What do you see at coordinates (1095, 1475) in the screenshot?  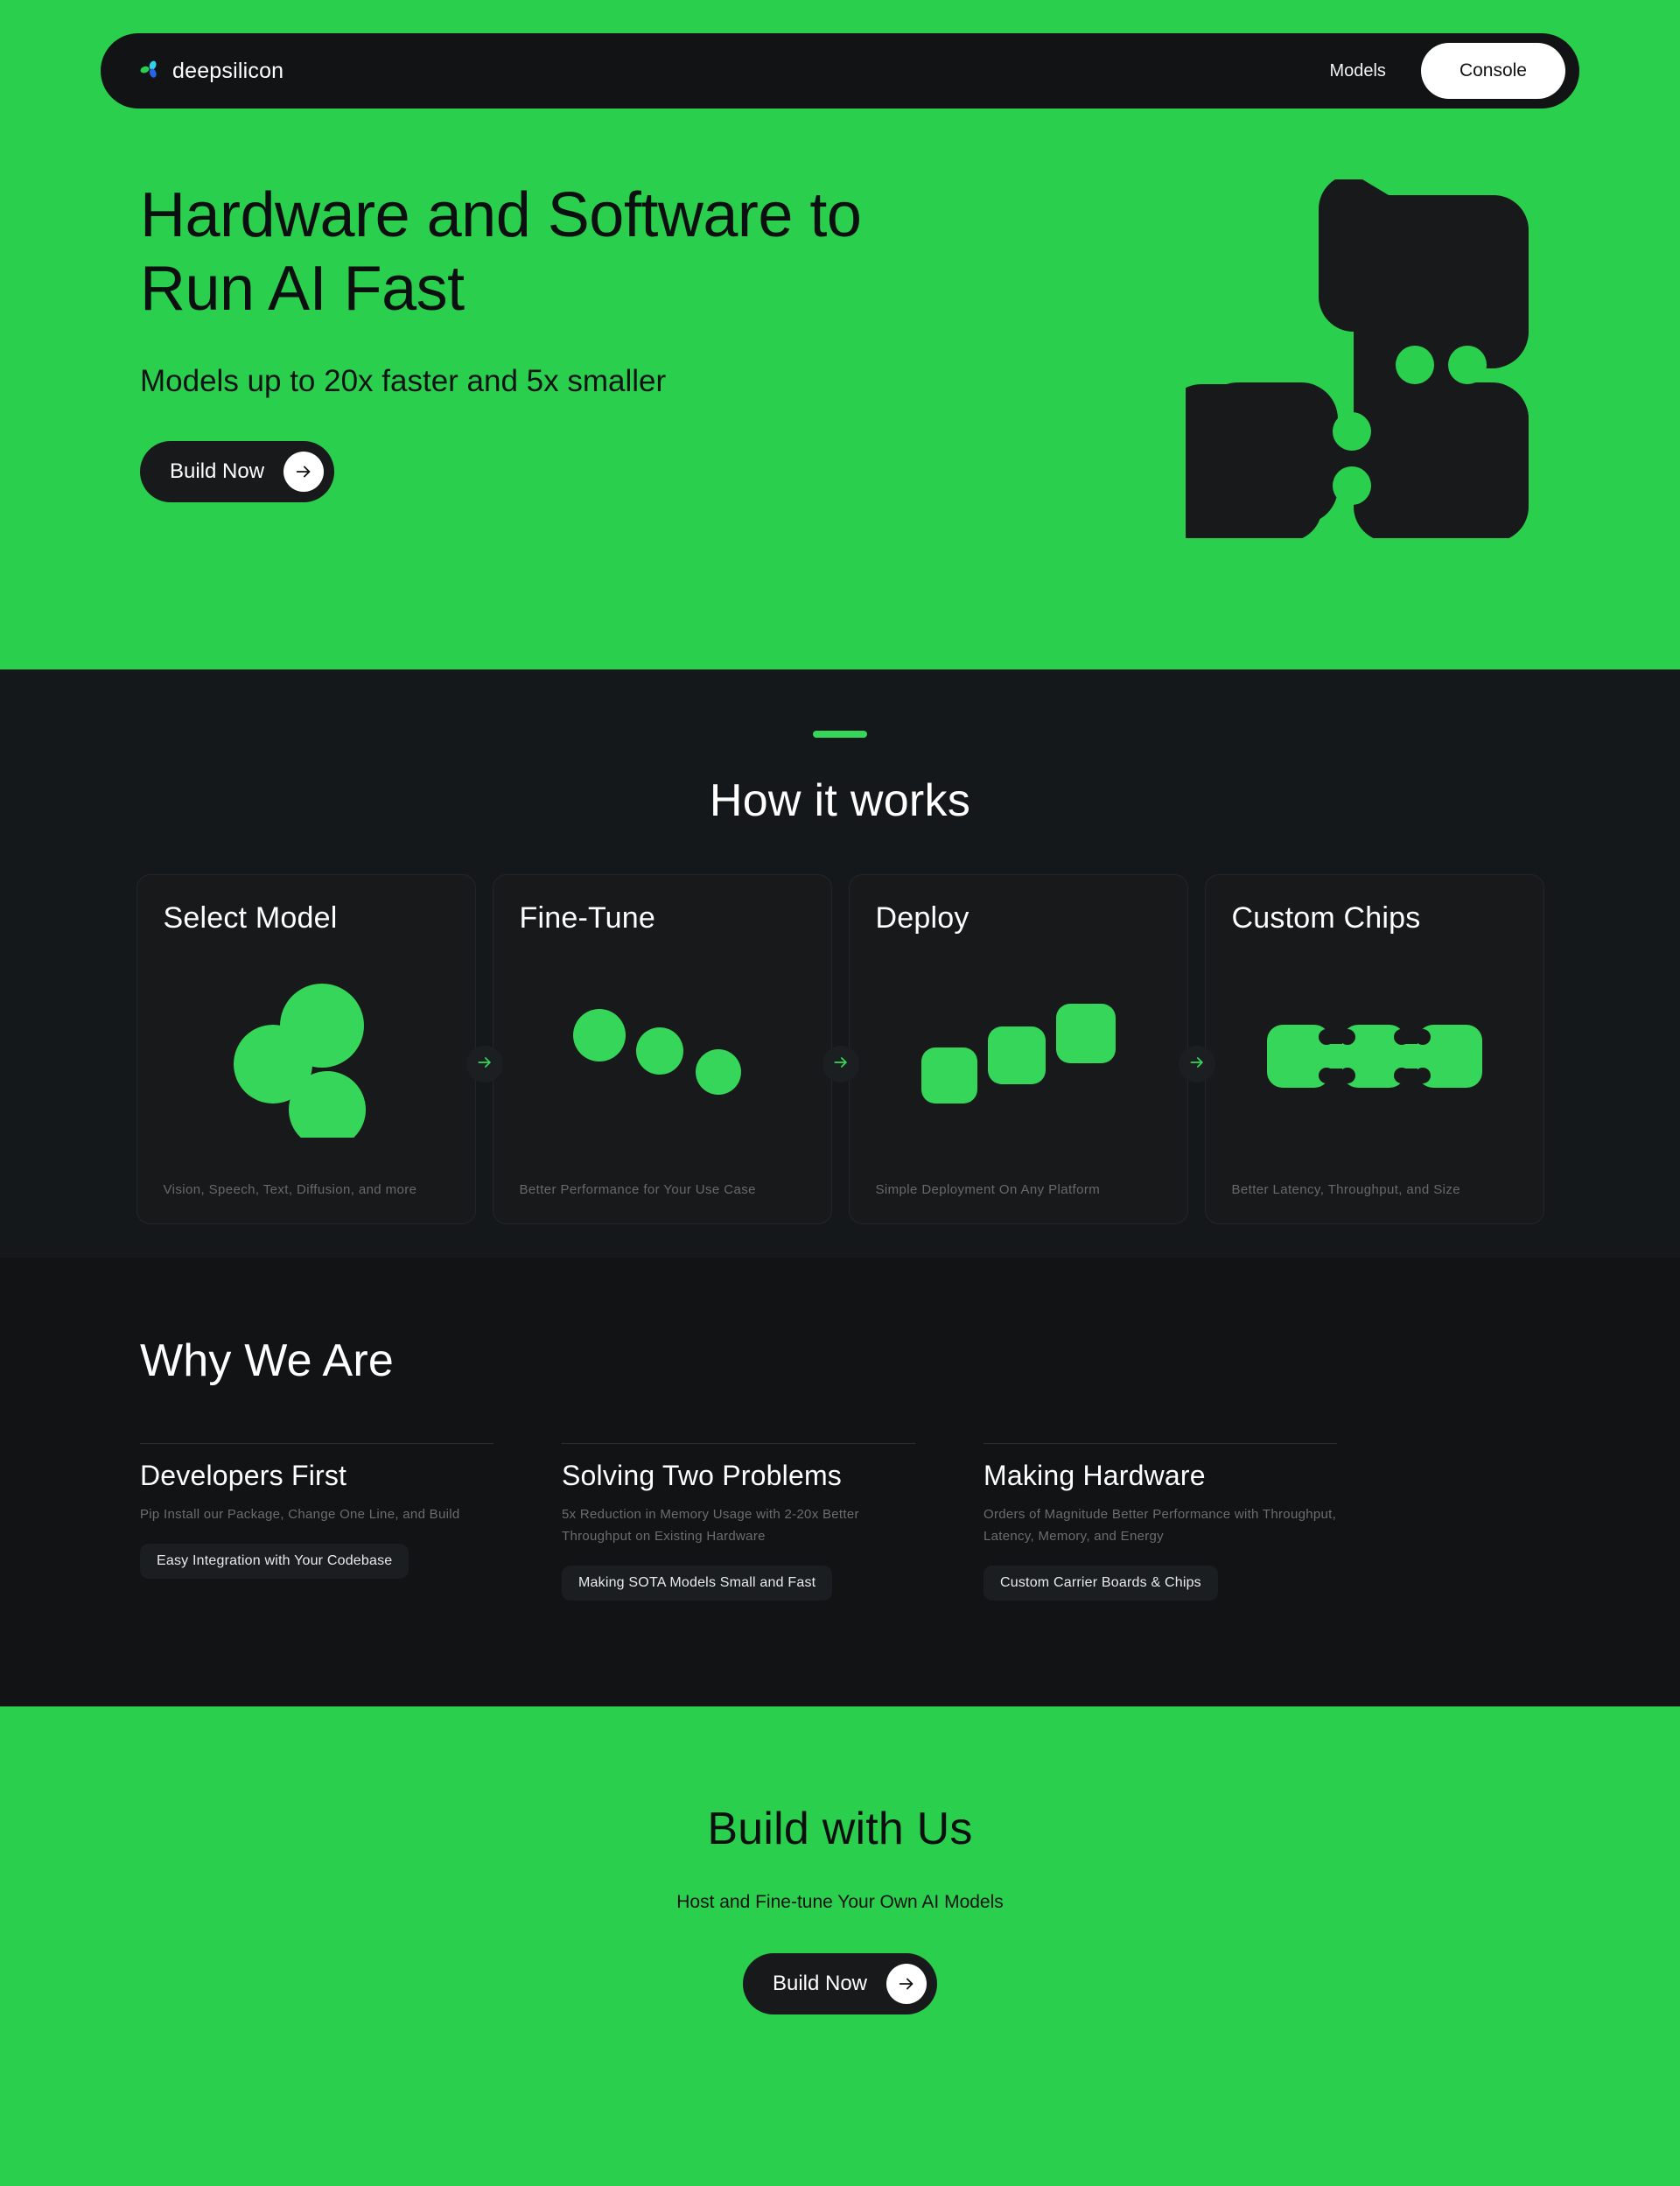 I see `why-column-title: Making Hardware` at bounding box center [1095, 1475].